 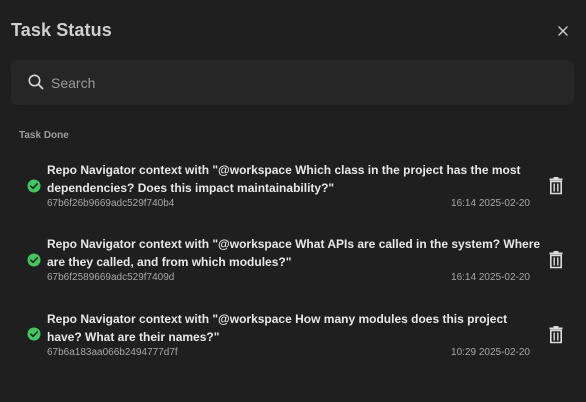 I want to click on dialog-title: Task Status, so click(x=61, y=30).